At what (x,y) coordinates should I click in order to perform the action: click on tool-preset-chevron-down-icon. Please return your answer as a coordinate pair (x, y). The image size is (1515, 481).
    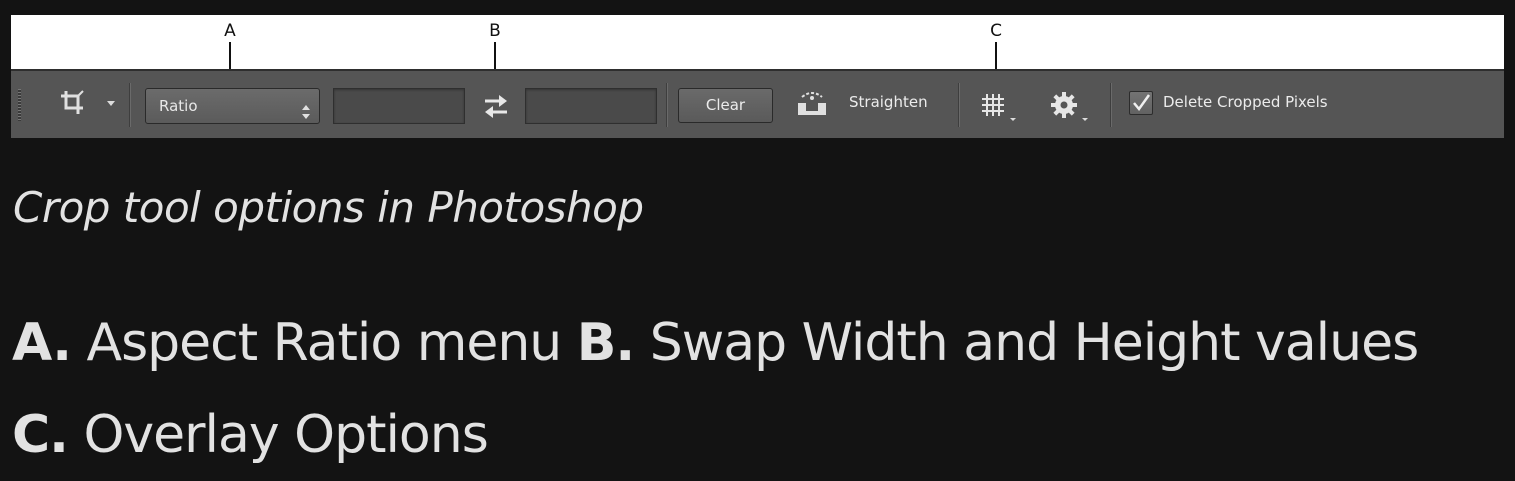
    Looking at the image, I should click on (111, 103).